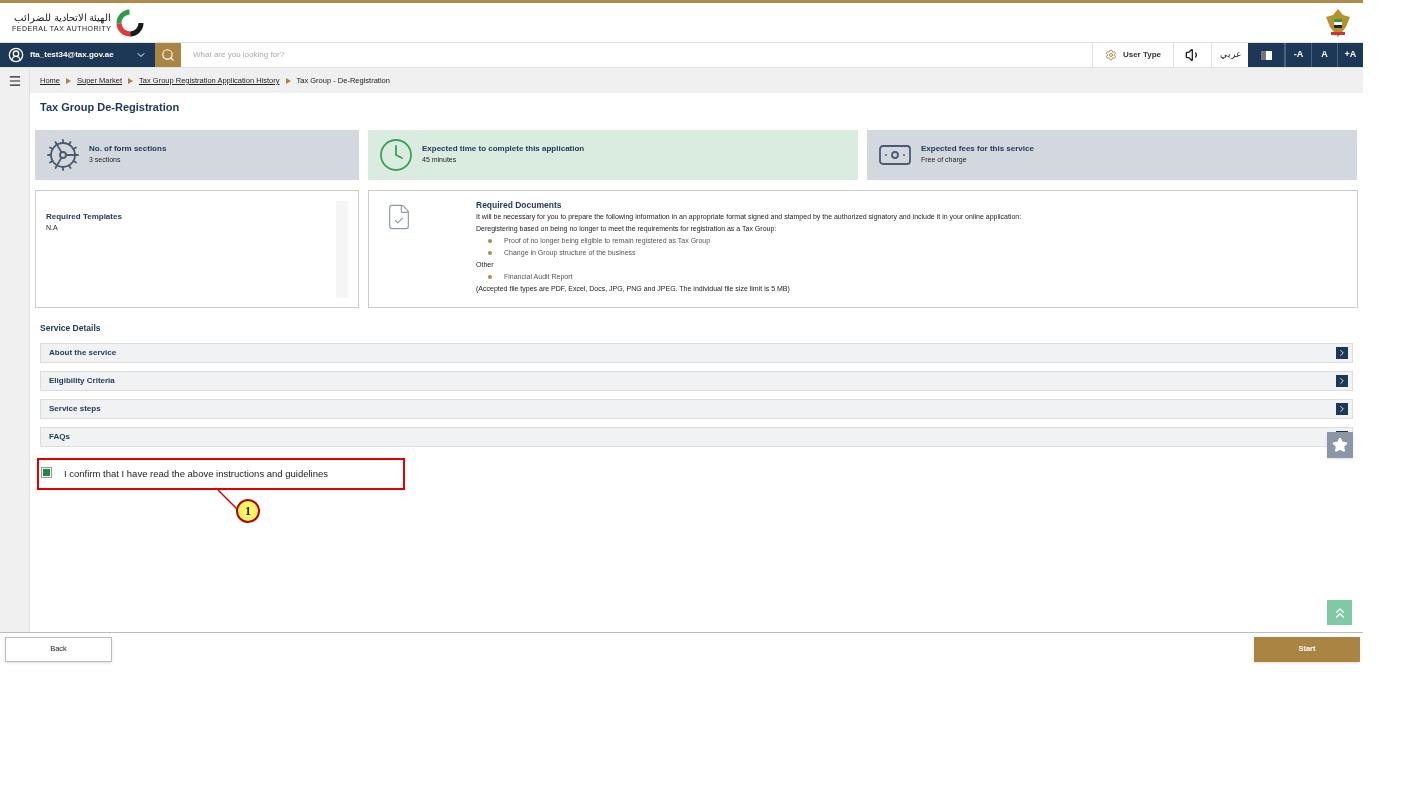 The width and height of the screenshot is (1414, 801). What do you see at coordinates (696, 381) in the screenshot?
I see `accordion-header: Eligibility Criteria` at bounding box center [696, 381].